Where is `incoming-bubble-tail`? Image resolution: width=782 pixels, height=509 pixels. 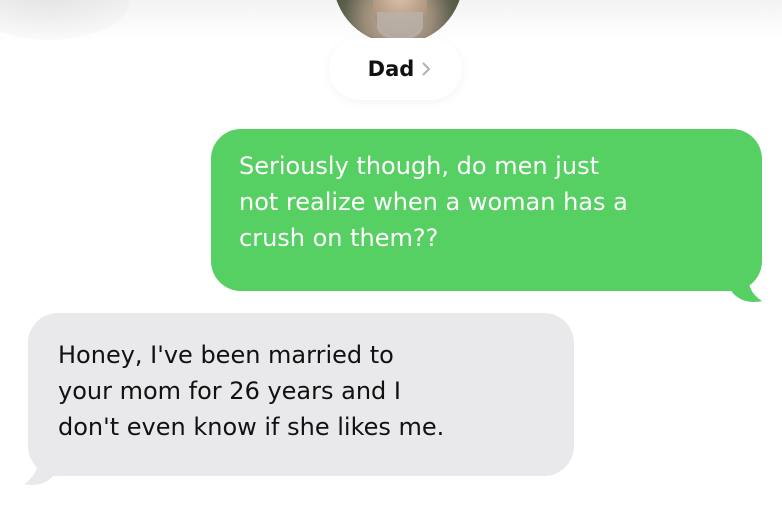
incoming-bubble-tail is located at coordinates (41, 472).